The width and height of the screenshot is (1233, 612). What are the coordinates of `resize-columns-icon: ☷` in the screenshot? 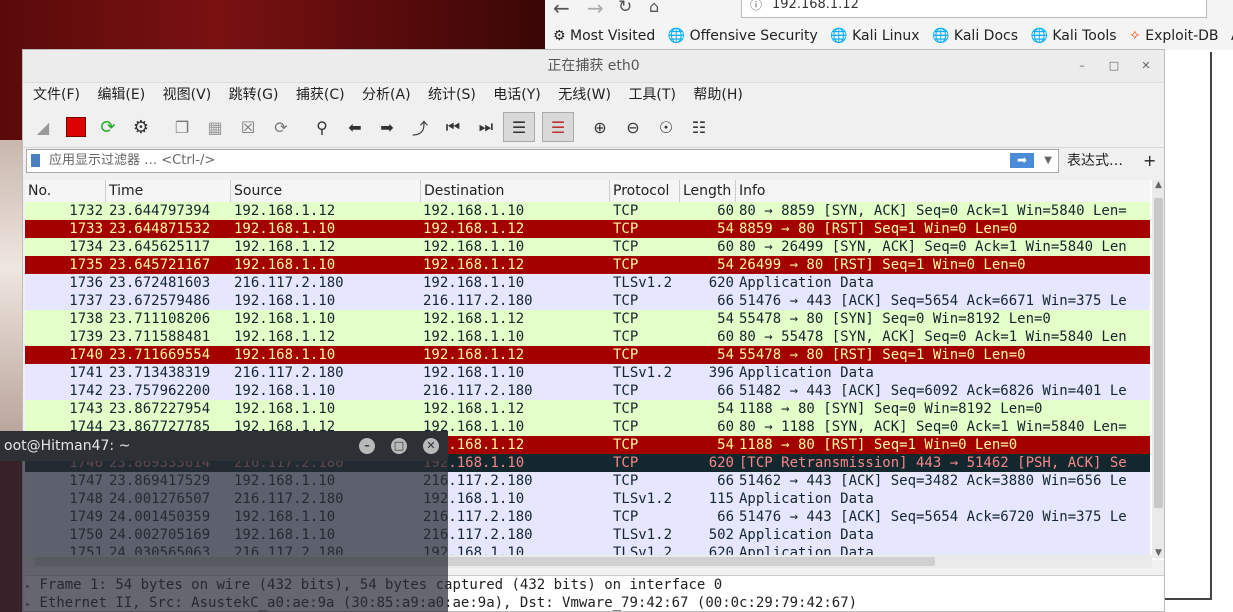 It's located at (699, 127).